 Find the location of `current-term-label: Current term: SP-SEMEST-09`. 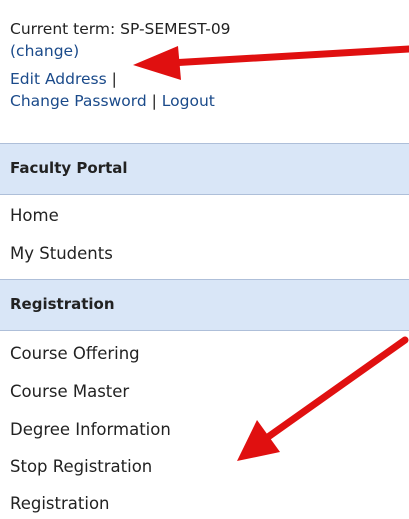

current-term-label: Current term: SP-SEMEST-09 is located at coordinates (120, 29).